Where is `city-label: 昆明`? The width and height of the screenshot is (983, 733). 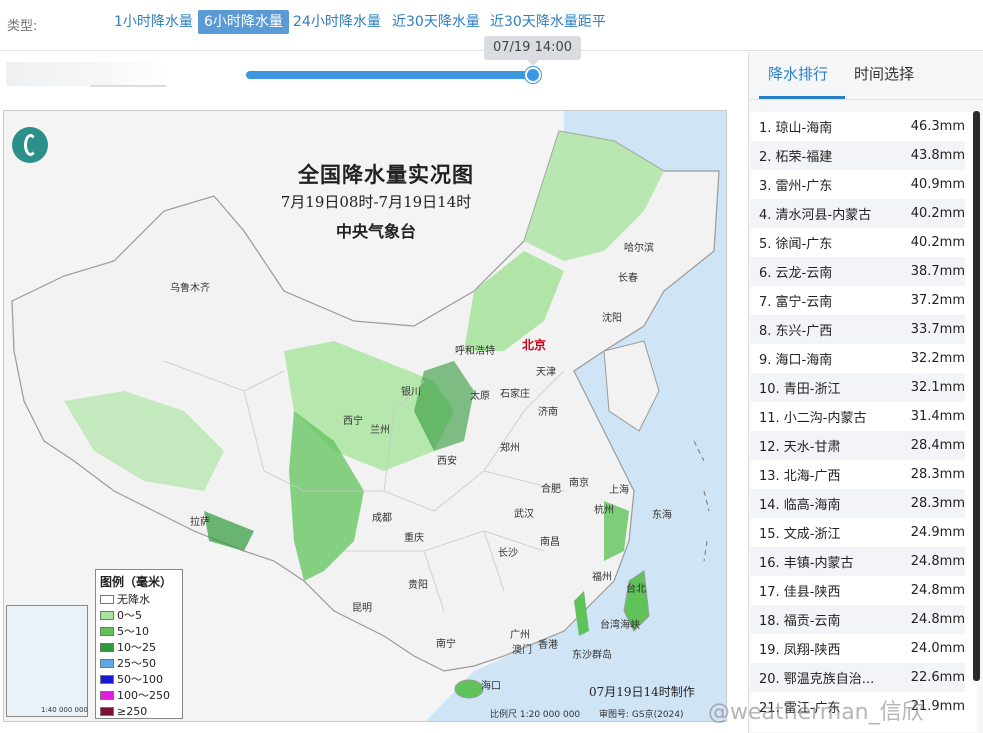
city-label: 昆明 is located at coordinates (362, 608).